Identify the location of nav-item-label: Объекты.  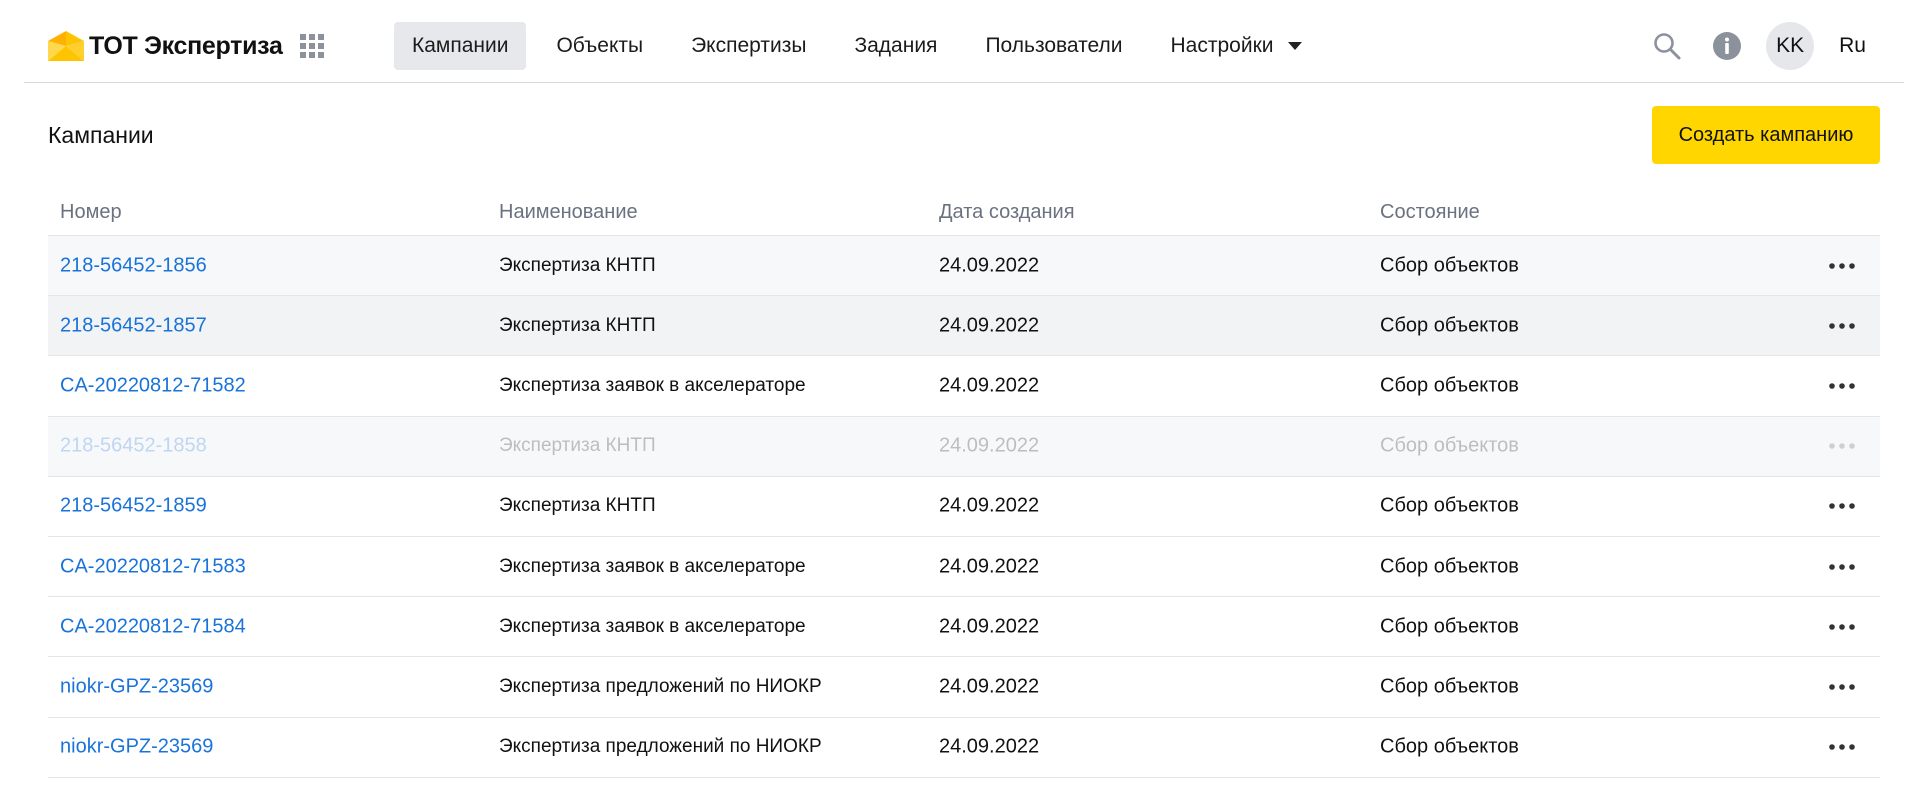
(600, 45).